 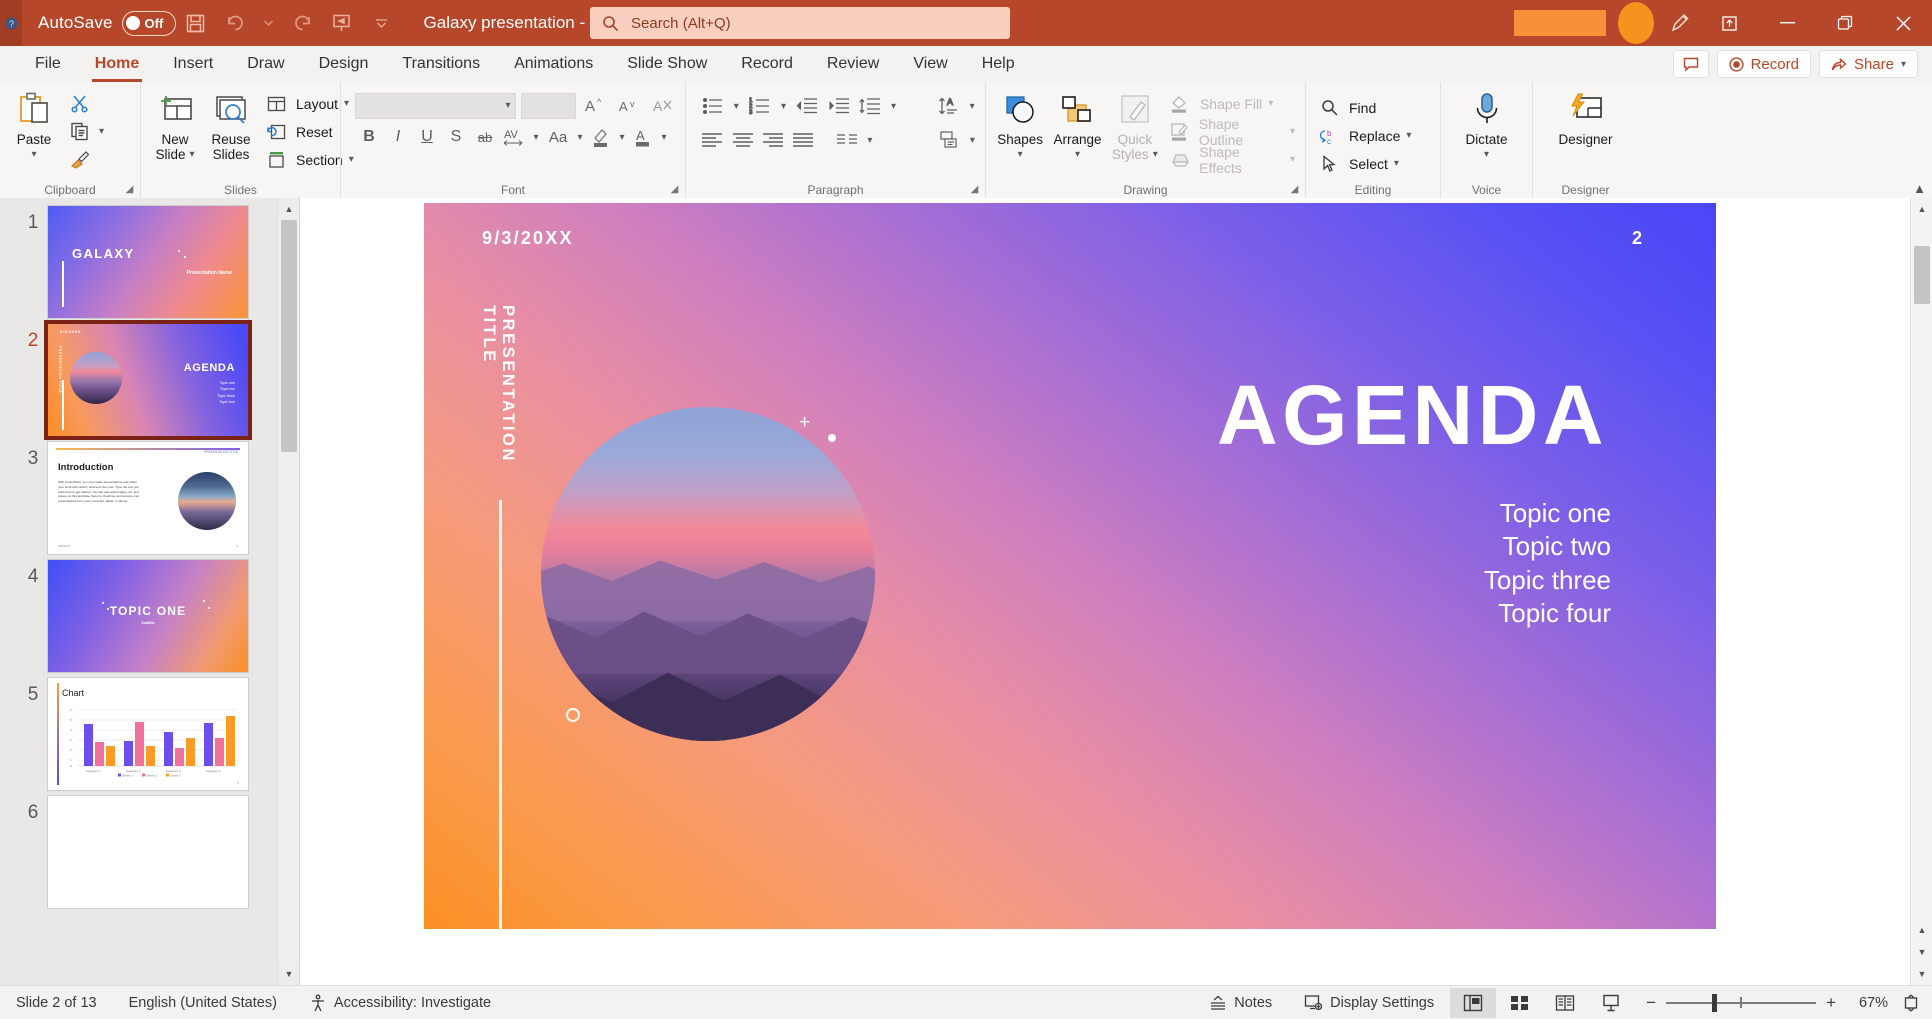 I want to click on paragraph-dialog-launcher: ◢, so click(x=974, y=189).